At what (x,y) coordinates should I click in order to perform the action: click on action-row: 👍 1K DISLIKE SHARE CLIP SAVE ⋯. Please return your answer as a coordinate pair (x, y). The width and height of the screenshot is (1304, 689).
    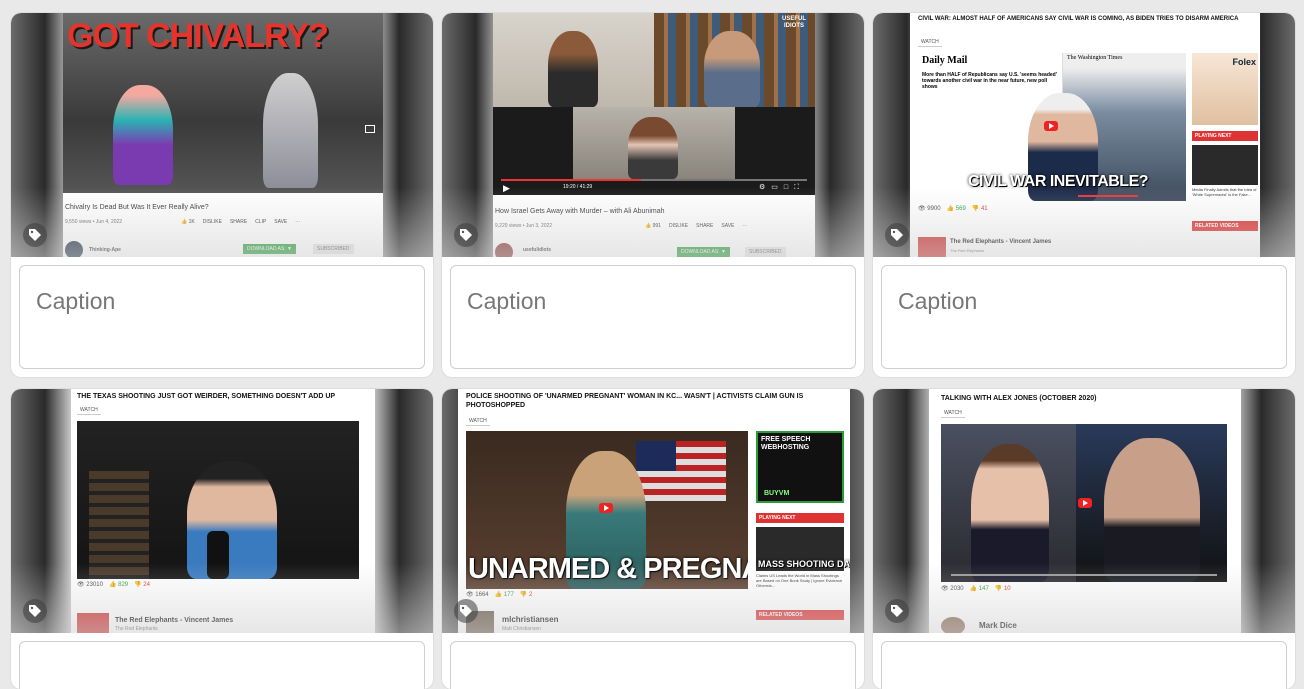
    Looking at the image, I should click on (240, 222).